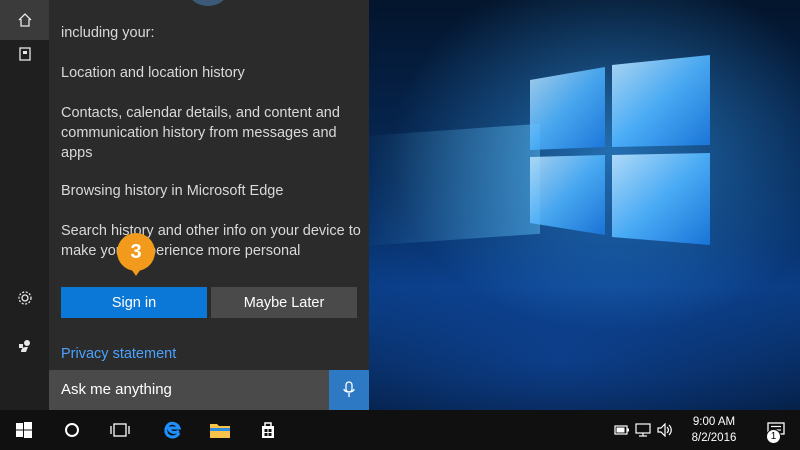  Describe the element at coordinates (153, 73) in the screenshot. I see `info-item-location: Location and location history` at that location.